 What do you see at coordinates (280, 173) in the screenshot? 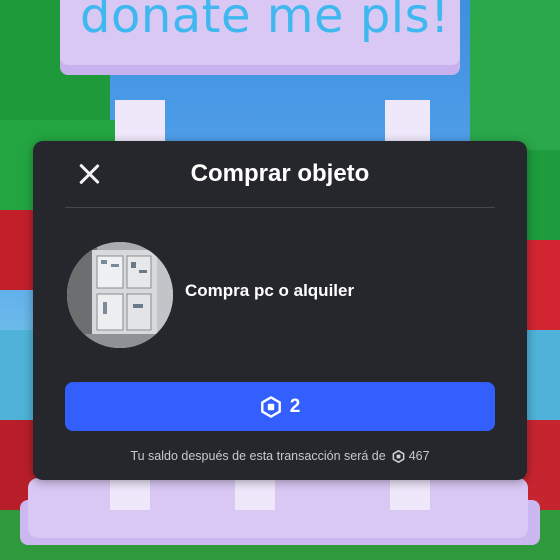
I see `dialog-title: Comprar objeto` at bounding box center [280, 173].